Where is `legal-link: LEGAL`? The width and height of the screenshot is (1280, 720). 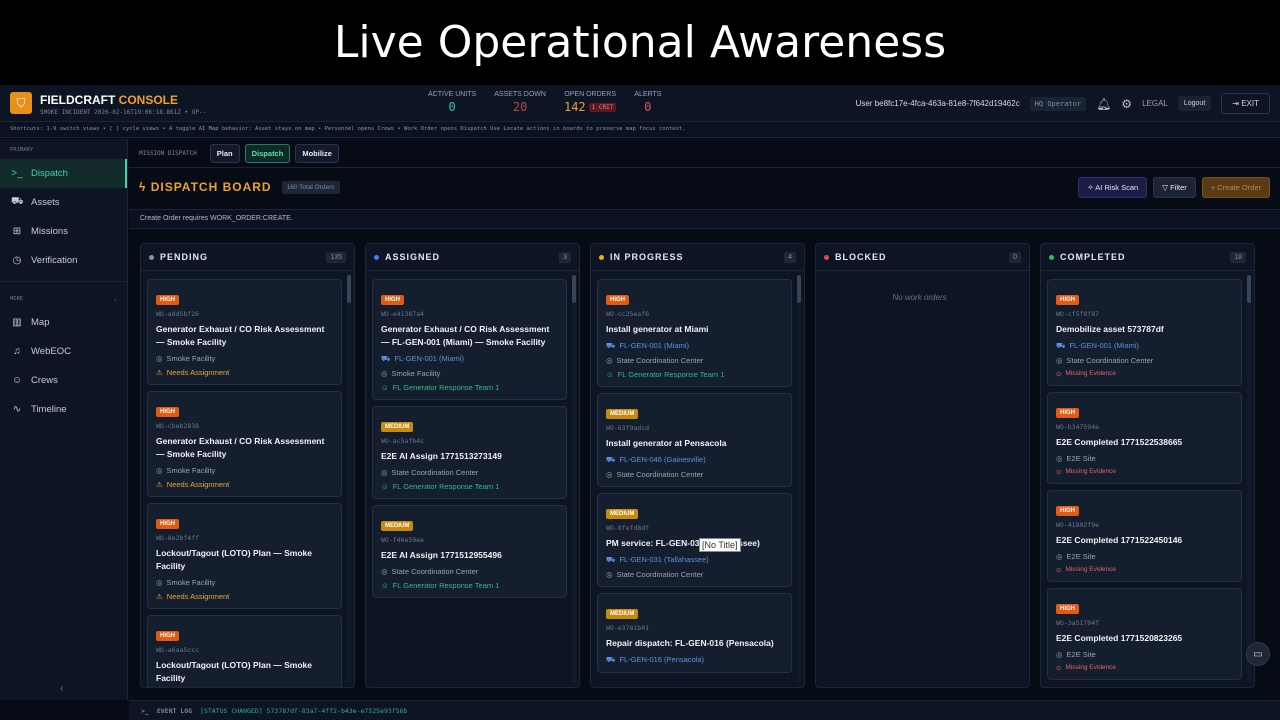
legal-link: LEGAL is located at coordinates (1155, 103).